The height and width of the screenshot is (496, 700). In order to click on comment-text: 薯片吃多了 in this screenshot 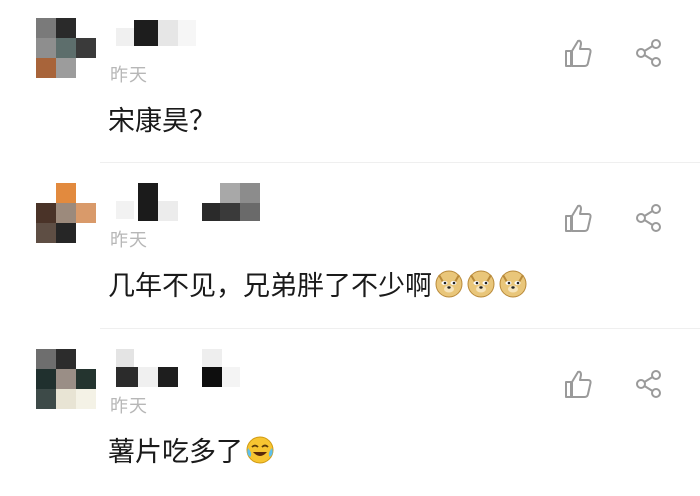, I will do `click(191, 449)`.